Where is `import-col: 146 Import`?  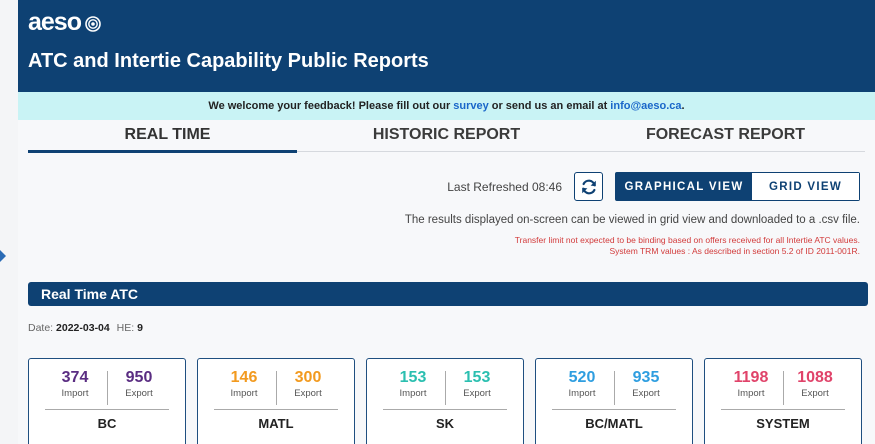 import-col: 146 Import is located at coordinates (244, 388).